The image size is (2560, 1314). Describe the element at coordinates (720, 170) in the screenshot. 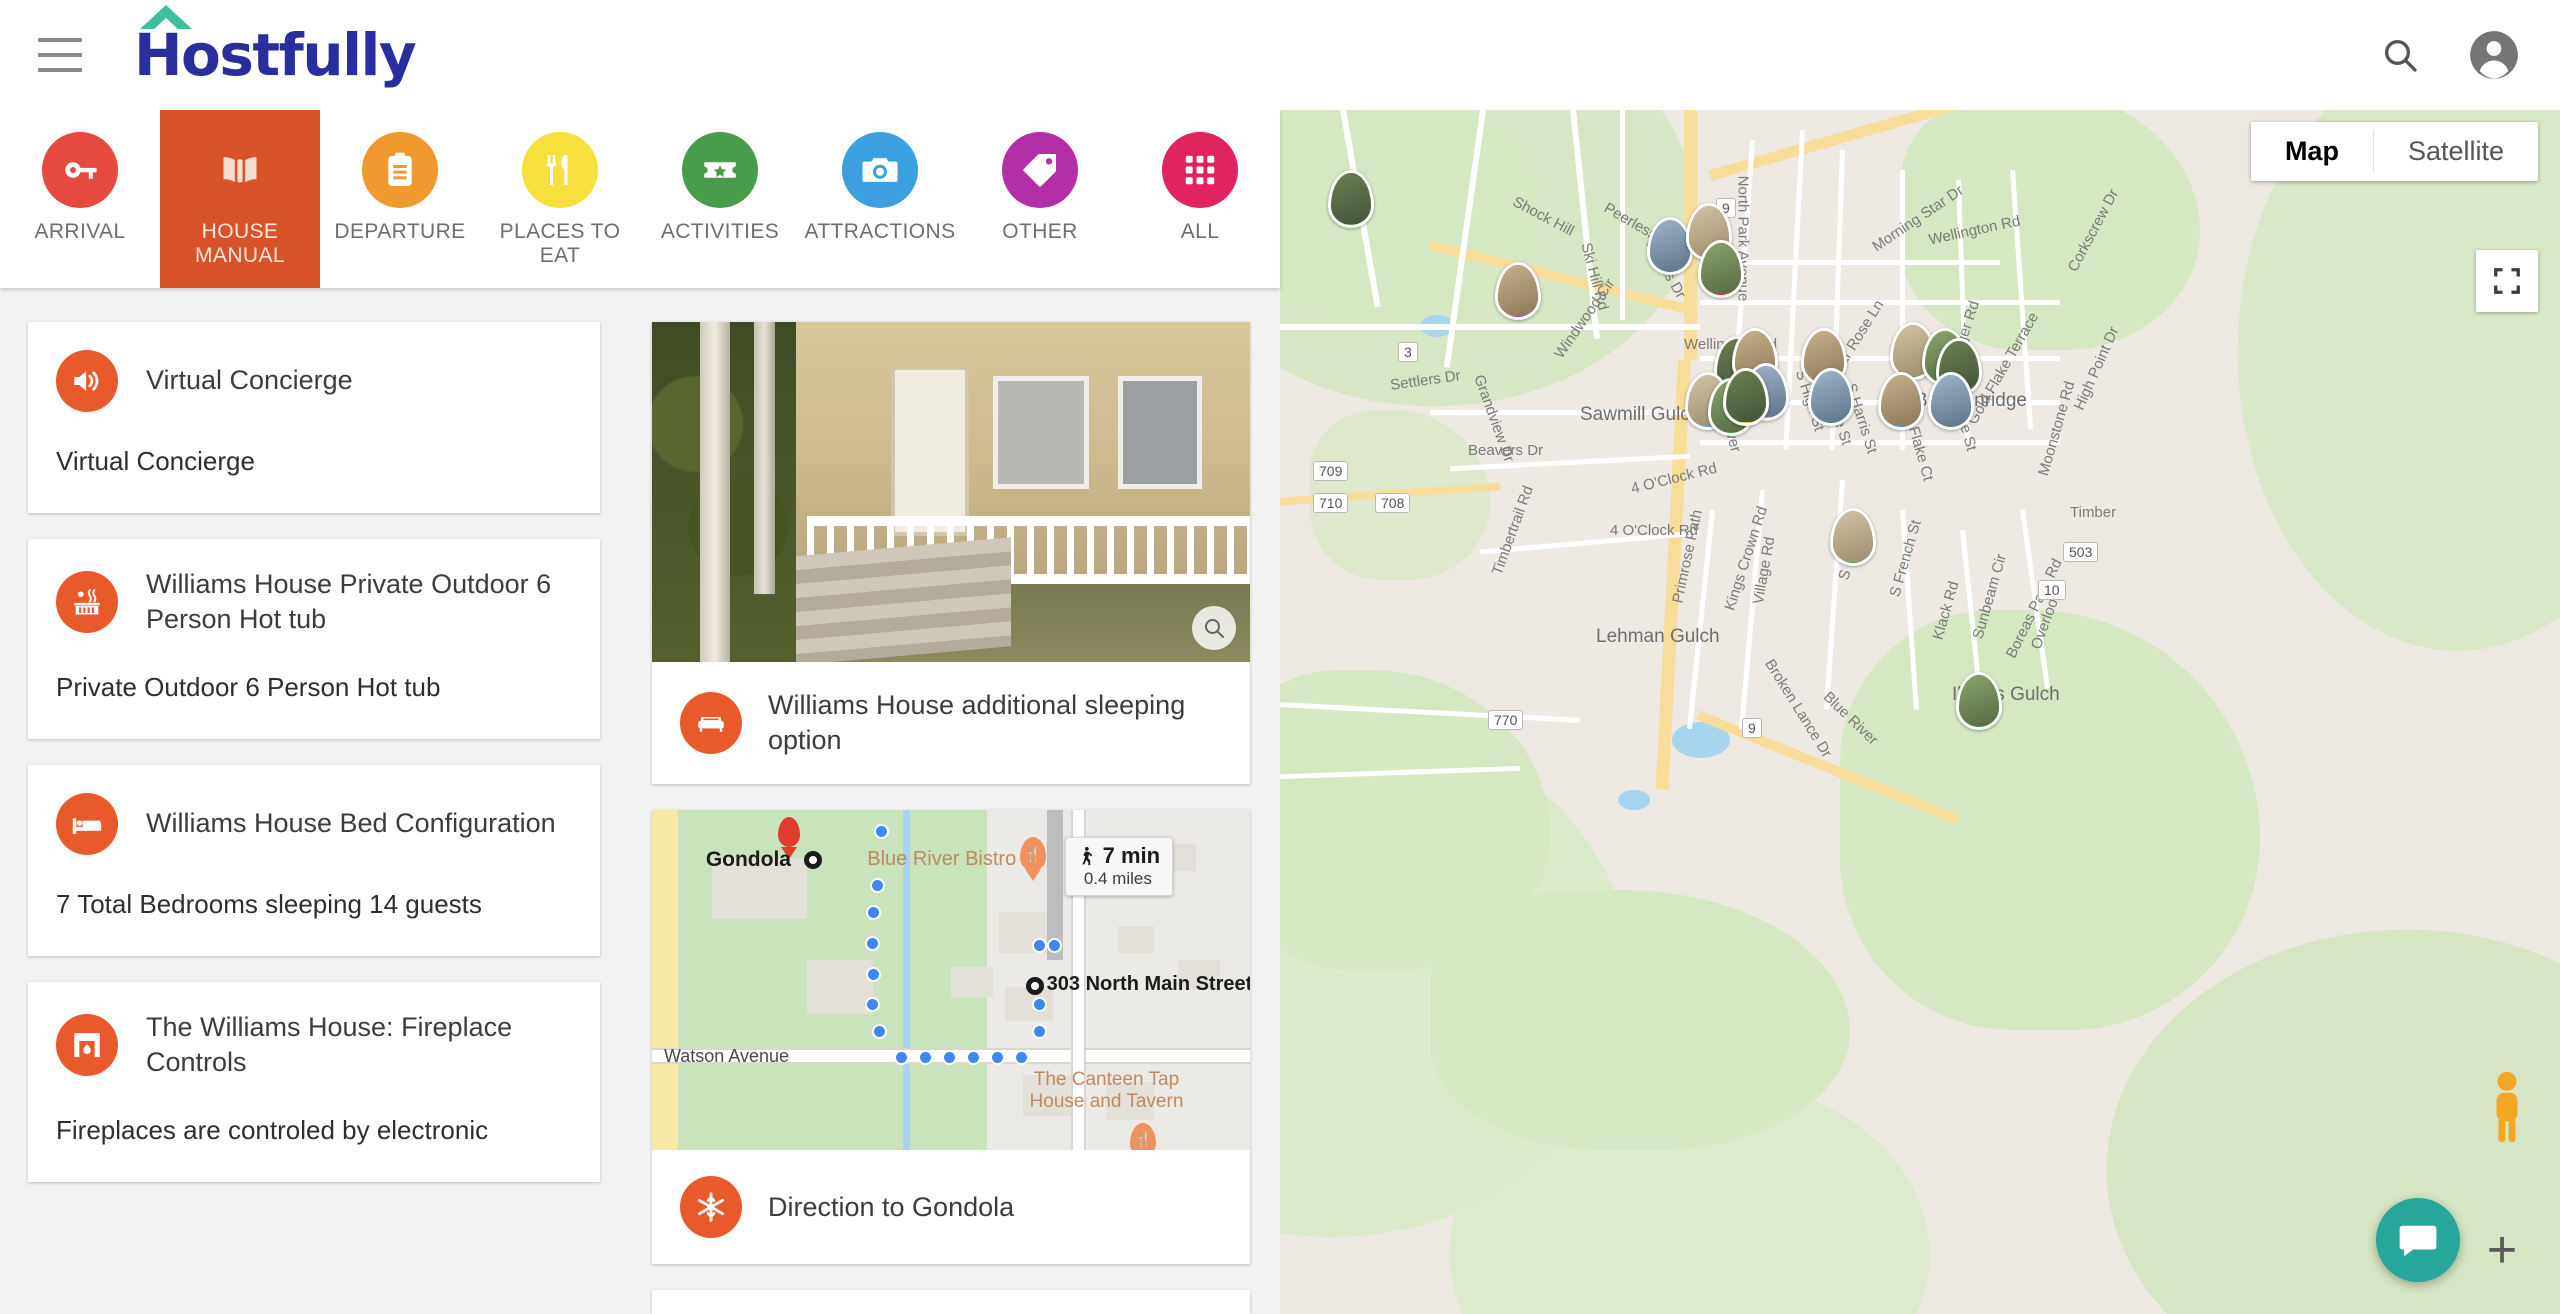

I see `ticket-star-icon` at that location.